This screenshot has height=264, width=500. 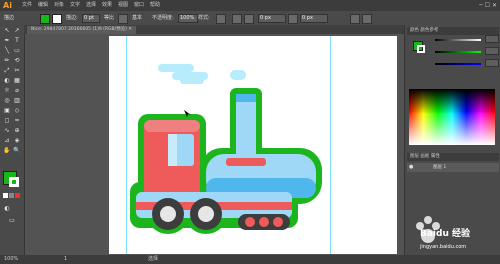 What do you see at coordinates (314, 18) in the screenshot?
I see `w-field: 0 px` at bounding box center [314, 18].